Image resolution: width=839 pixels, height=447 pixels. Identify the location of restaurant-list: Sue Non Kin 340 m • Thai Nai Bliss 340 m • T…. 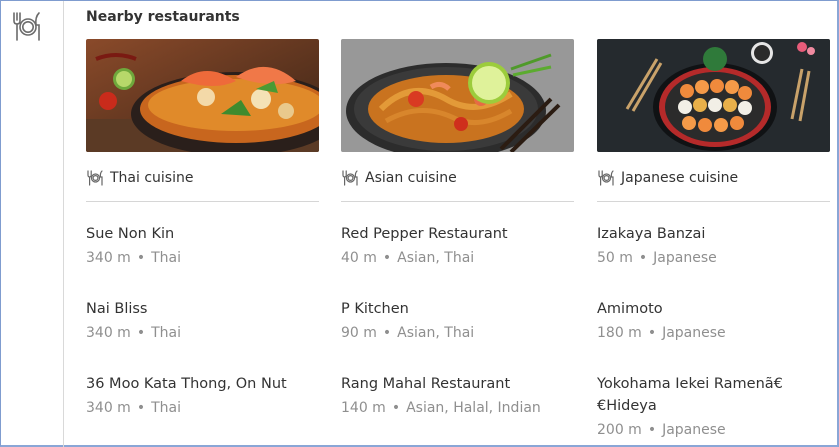
(202, 335).